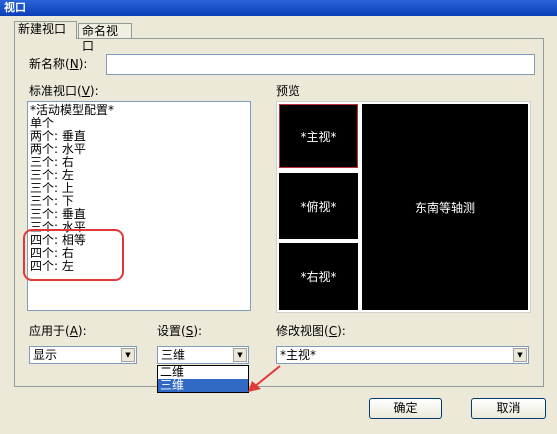 The width and height of the screenshot is (557, 434). I want to click on ok-button: 确定, so click(405, 408).